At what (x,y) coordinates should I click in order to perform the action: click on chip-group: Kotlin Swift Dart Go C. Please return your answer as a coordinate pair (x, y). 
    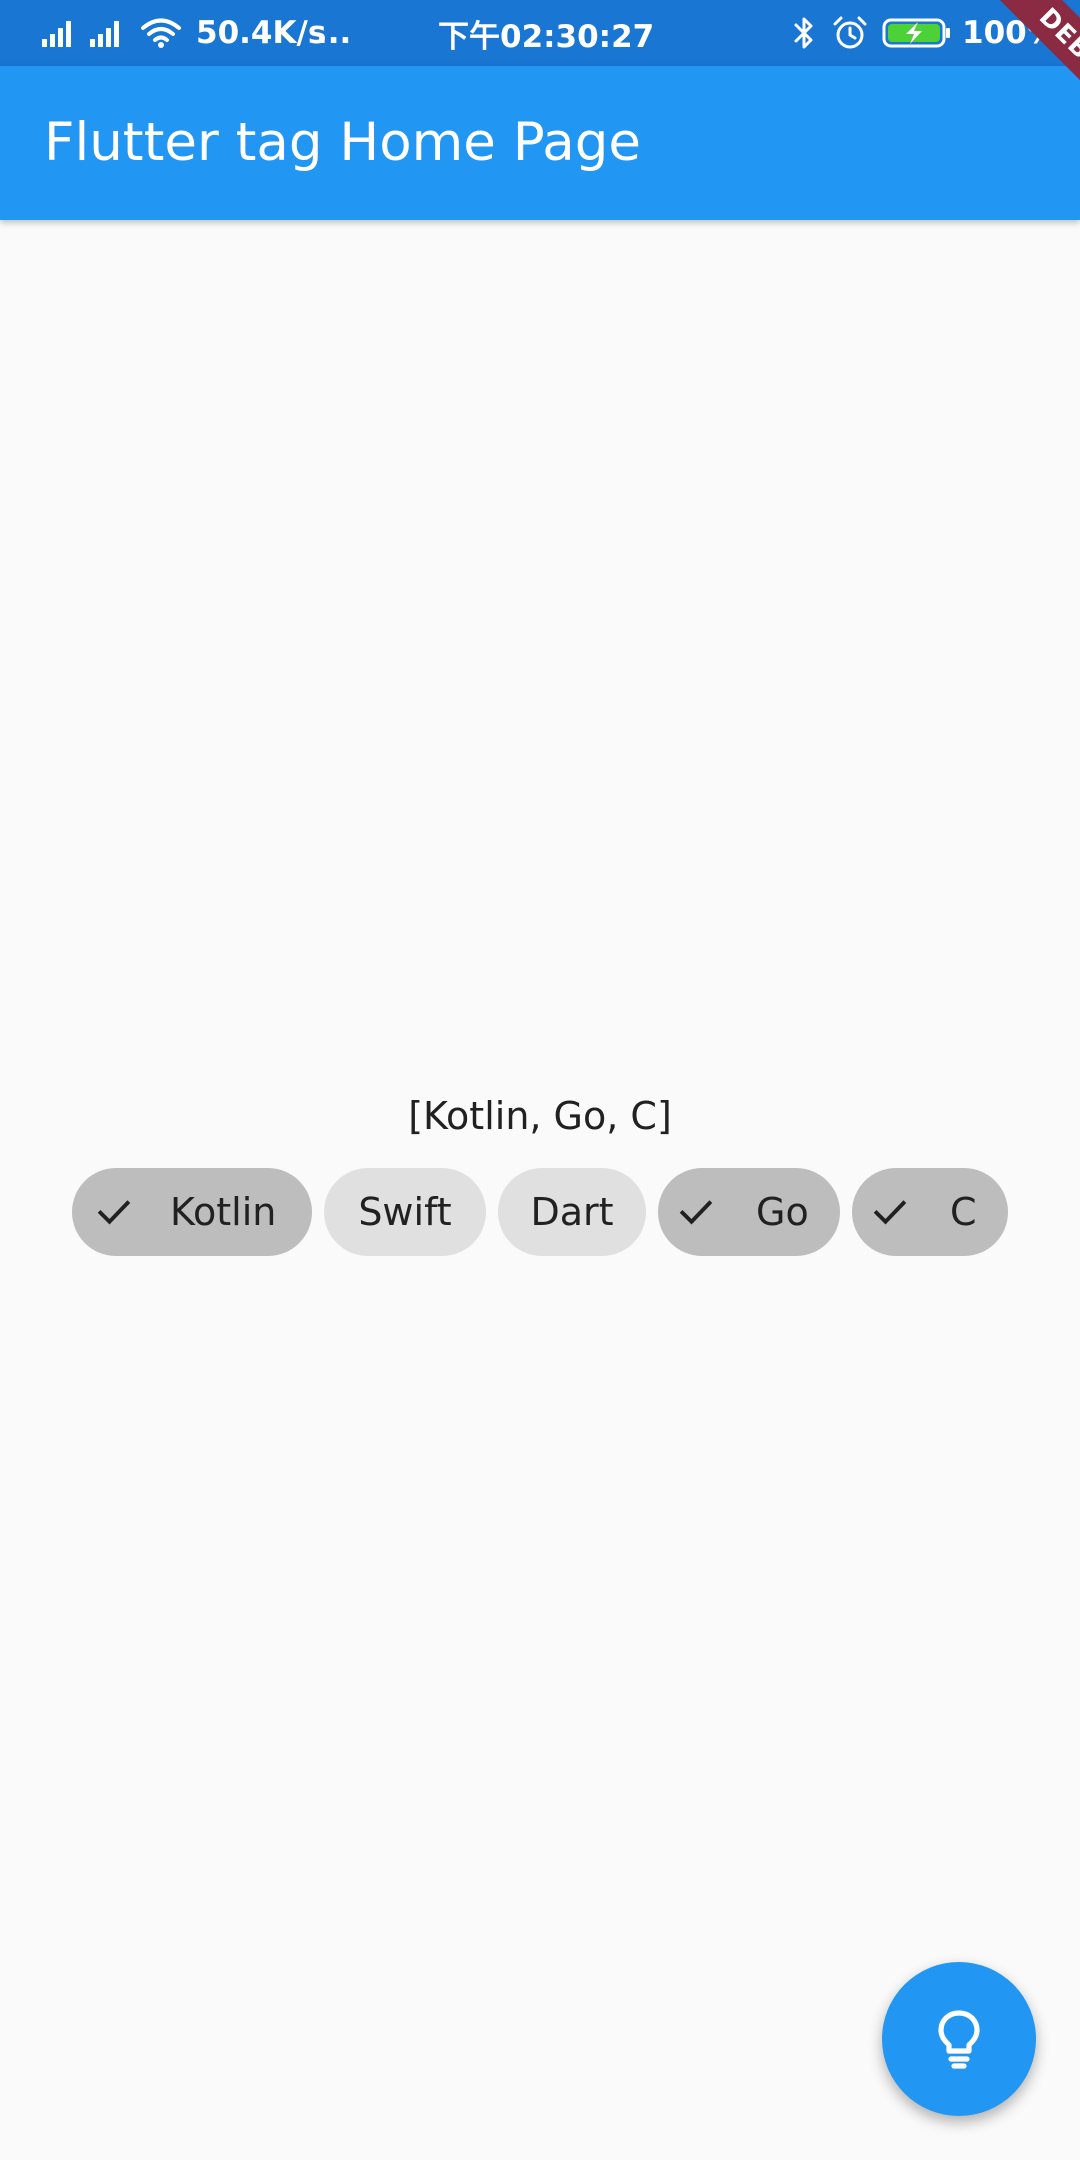
    Looking at the image, I should click on (540, 1212).